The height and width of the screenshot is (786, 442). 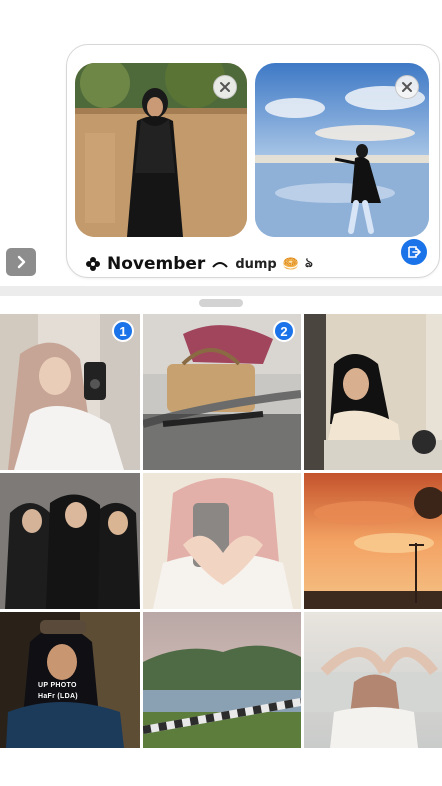 What do you see at coordinates (256, 264) in the screenshot?
I see `caption-sub-text: dump` at bounding box center [256, 264].